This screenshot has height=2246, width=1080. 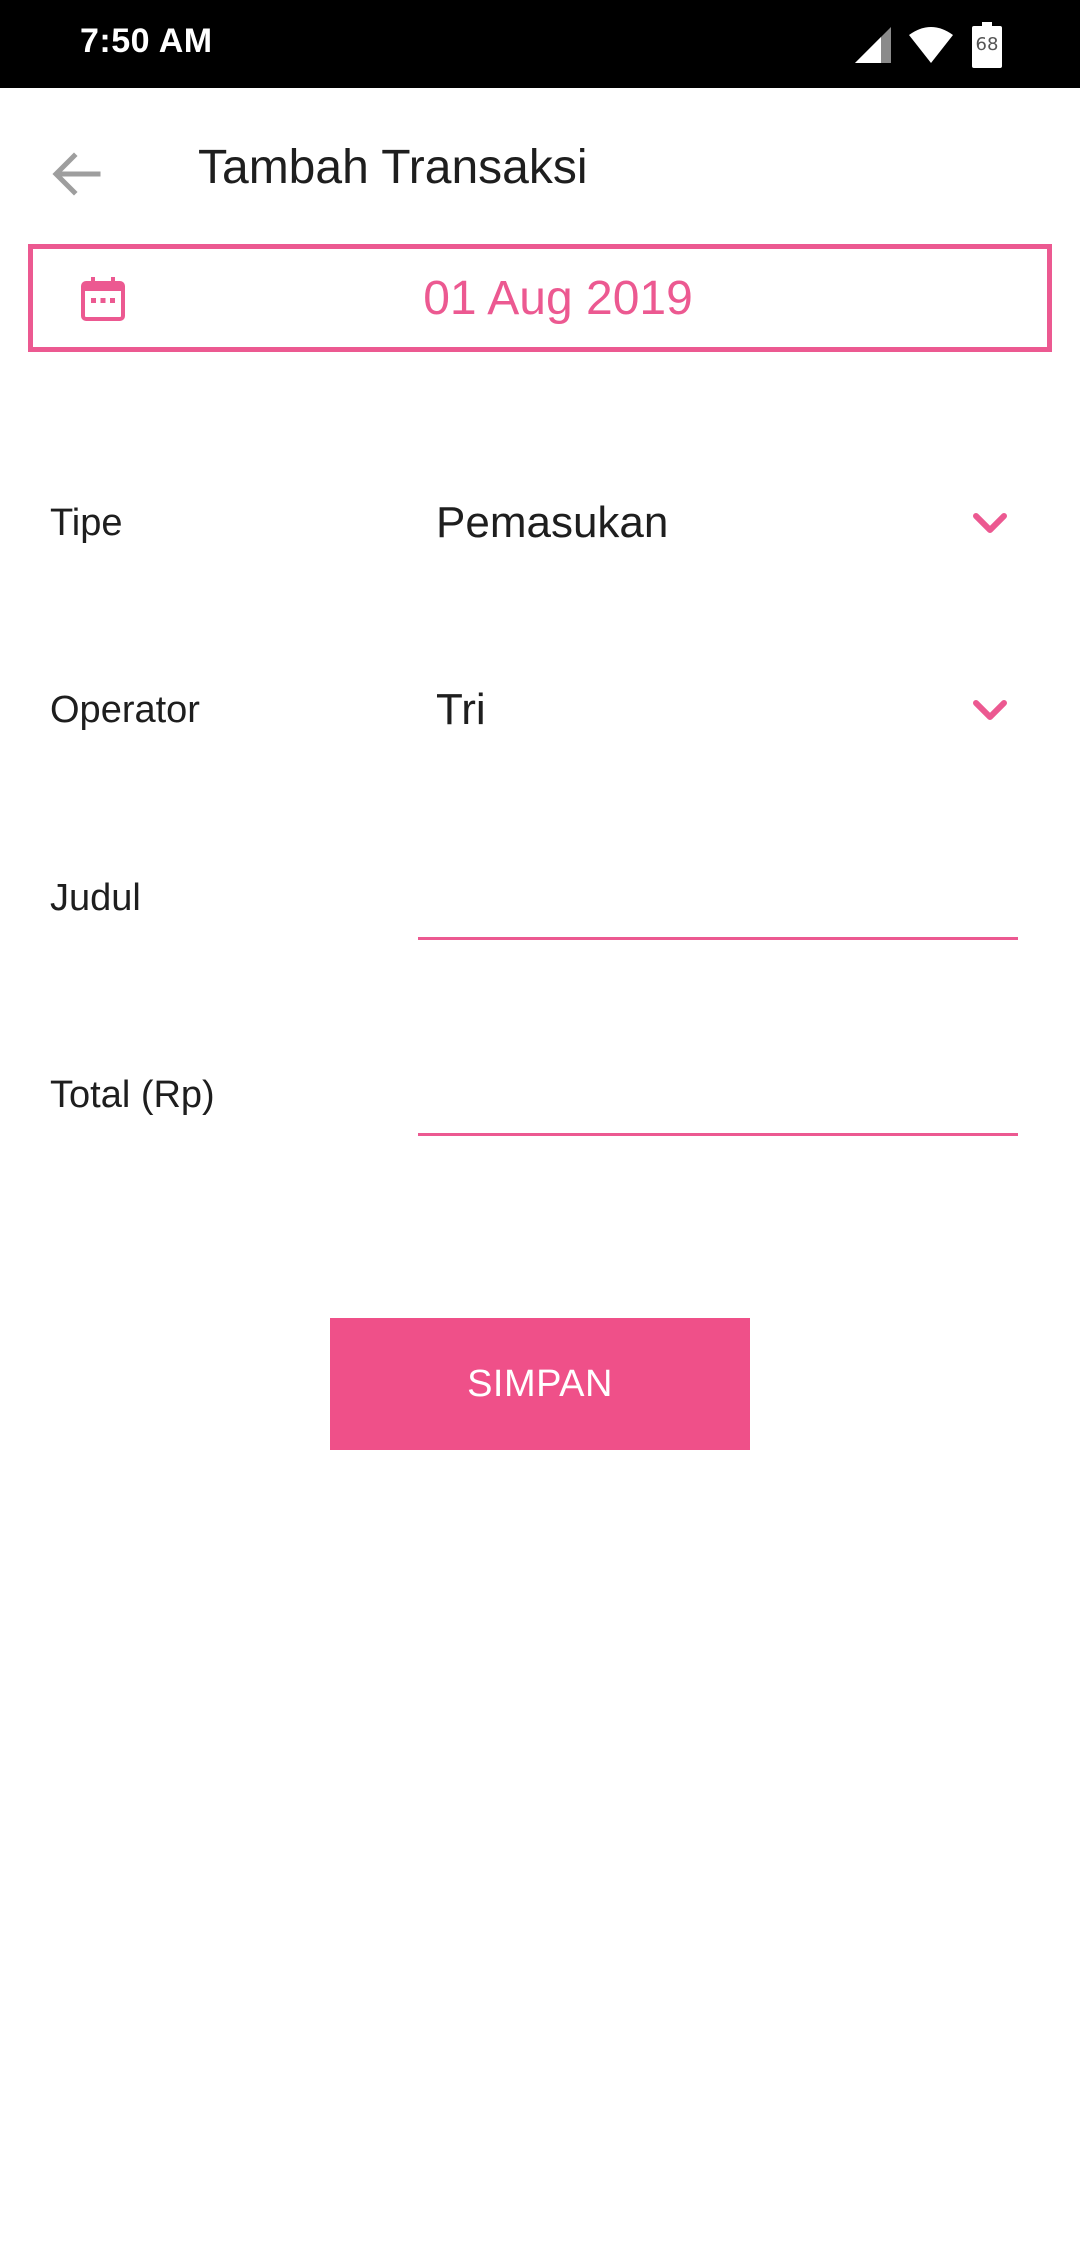 What do you see at coordinates (558, 298) in the screenshot?
I see `selected-date: 01 Aug 2019` at bounding box center [558, 298].